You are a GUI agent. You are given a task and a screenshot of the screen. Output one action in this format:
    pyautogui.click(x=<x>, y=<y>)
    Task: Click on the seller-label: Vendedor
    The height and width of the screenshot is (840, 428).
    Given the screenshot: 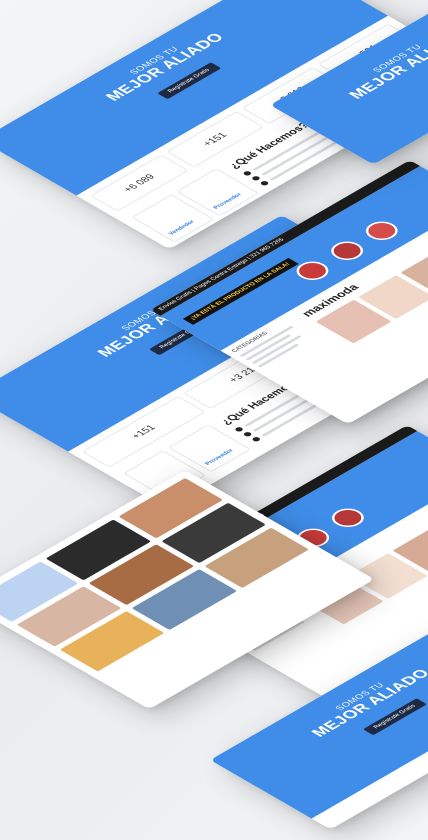 What is the action you would take?
    pyautogui.click(x=182, y=228)
    